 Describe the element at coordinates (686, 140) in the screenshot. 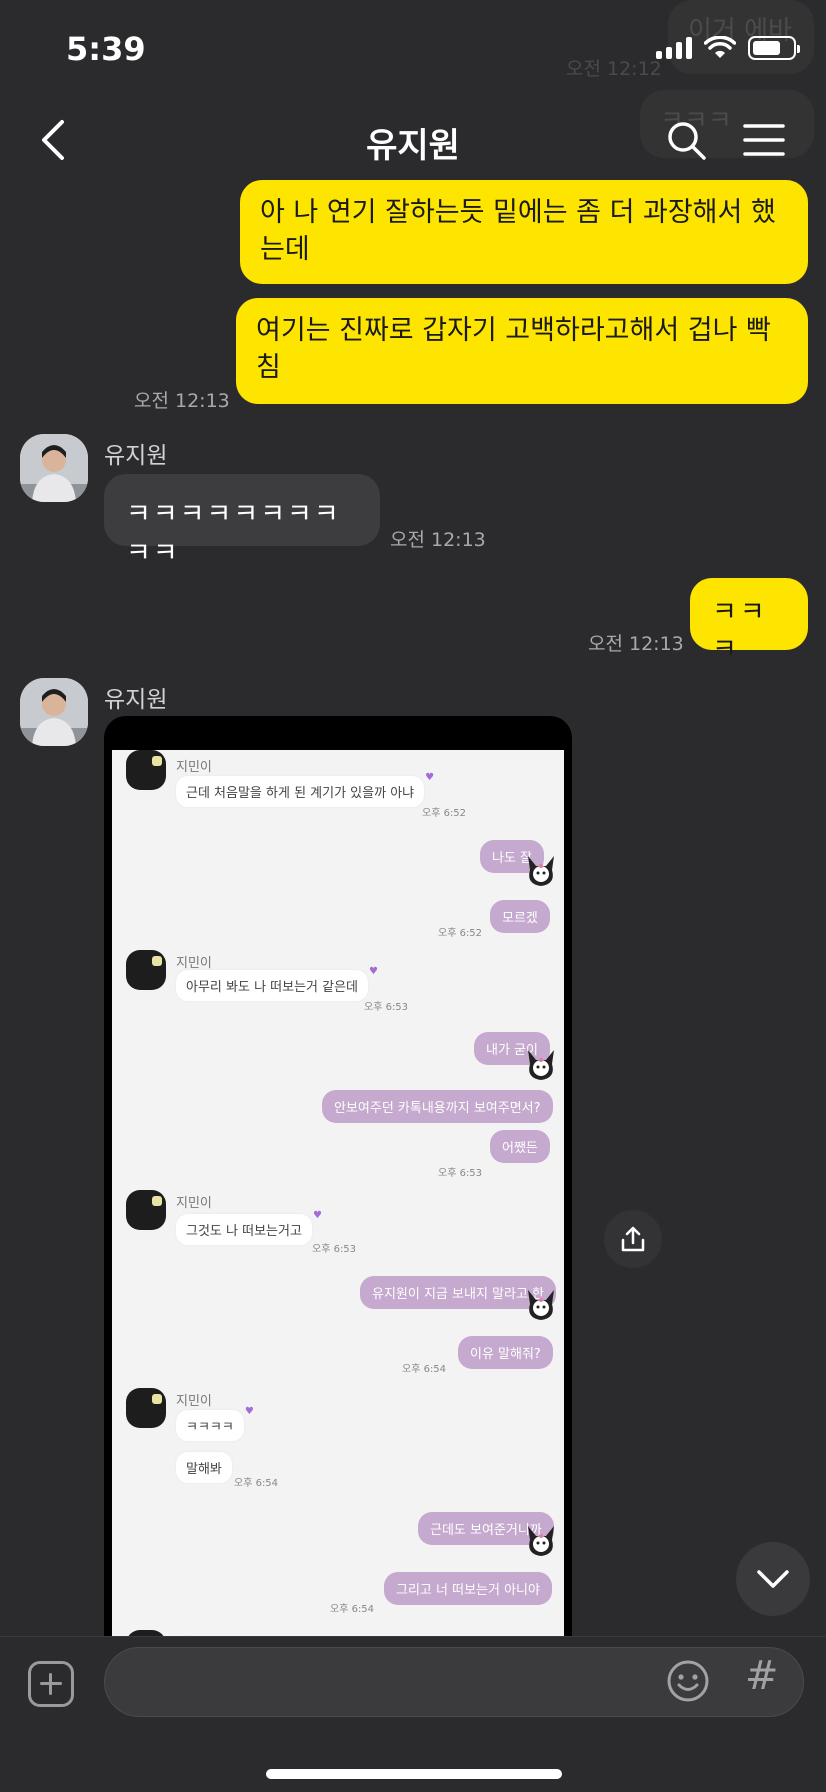

I see `search-icon` at that location.